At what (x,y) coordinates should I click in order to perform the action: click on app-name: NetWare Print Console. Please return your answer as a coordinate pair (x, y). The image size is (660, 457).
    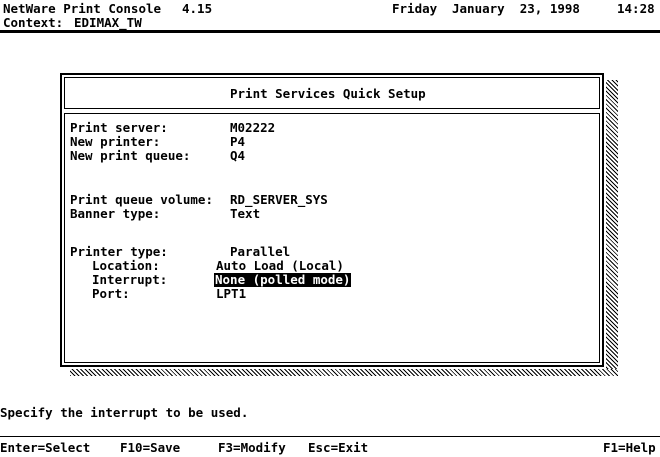
    Looking at the image, I should click on (82, 8).